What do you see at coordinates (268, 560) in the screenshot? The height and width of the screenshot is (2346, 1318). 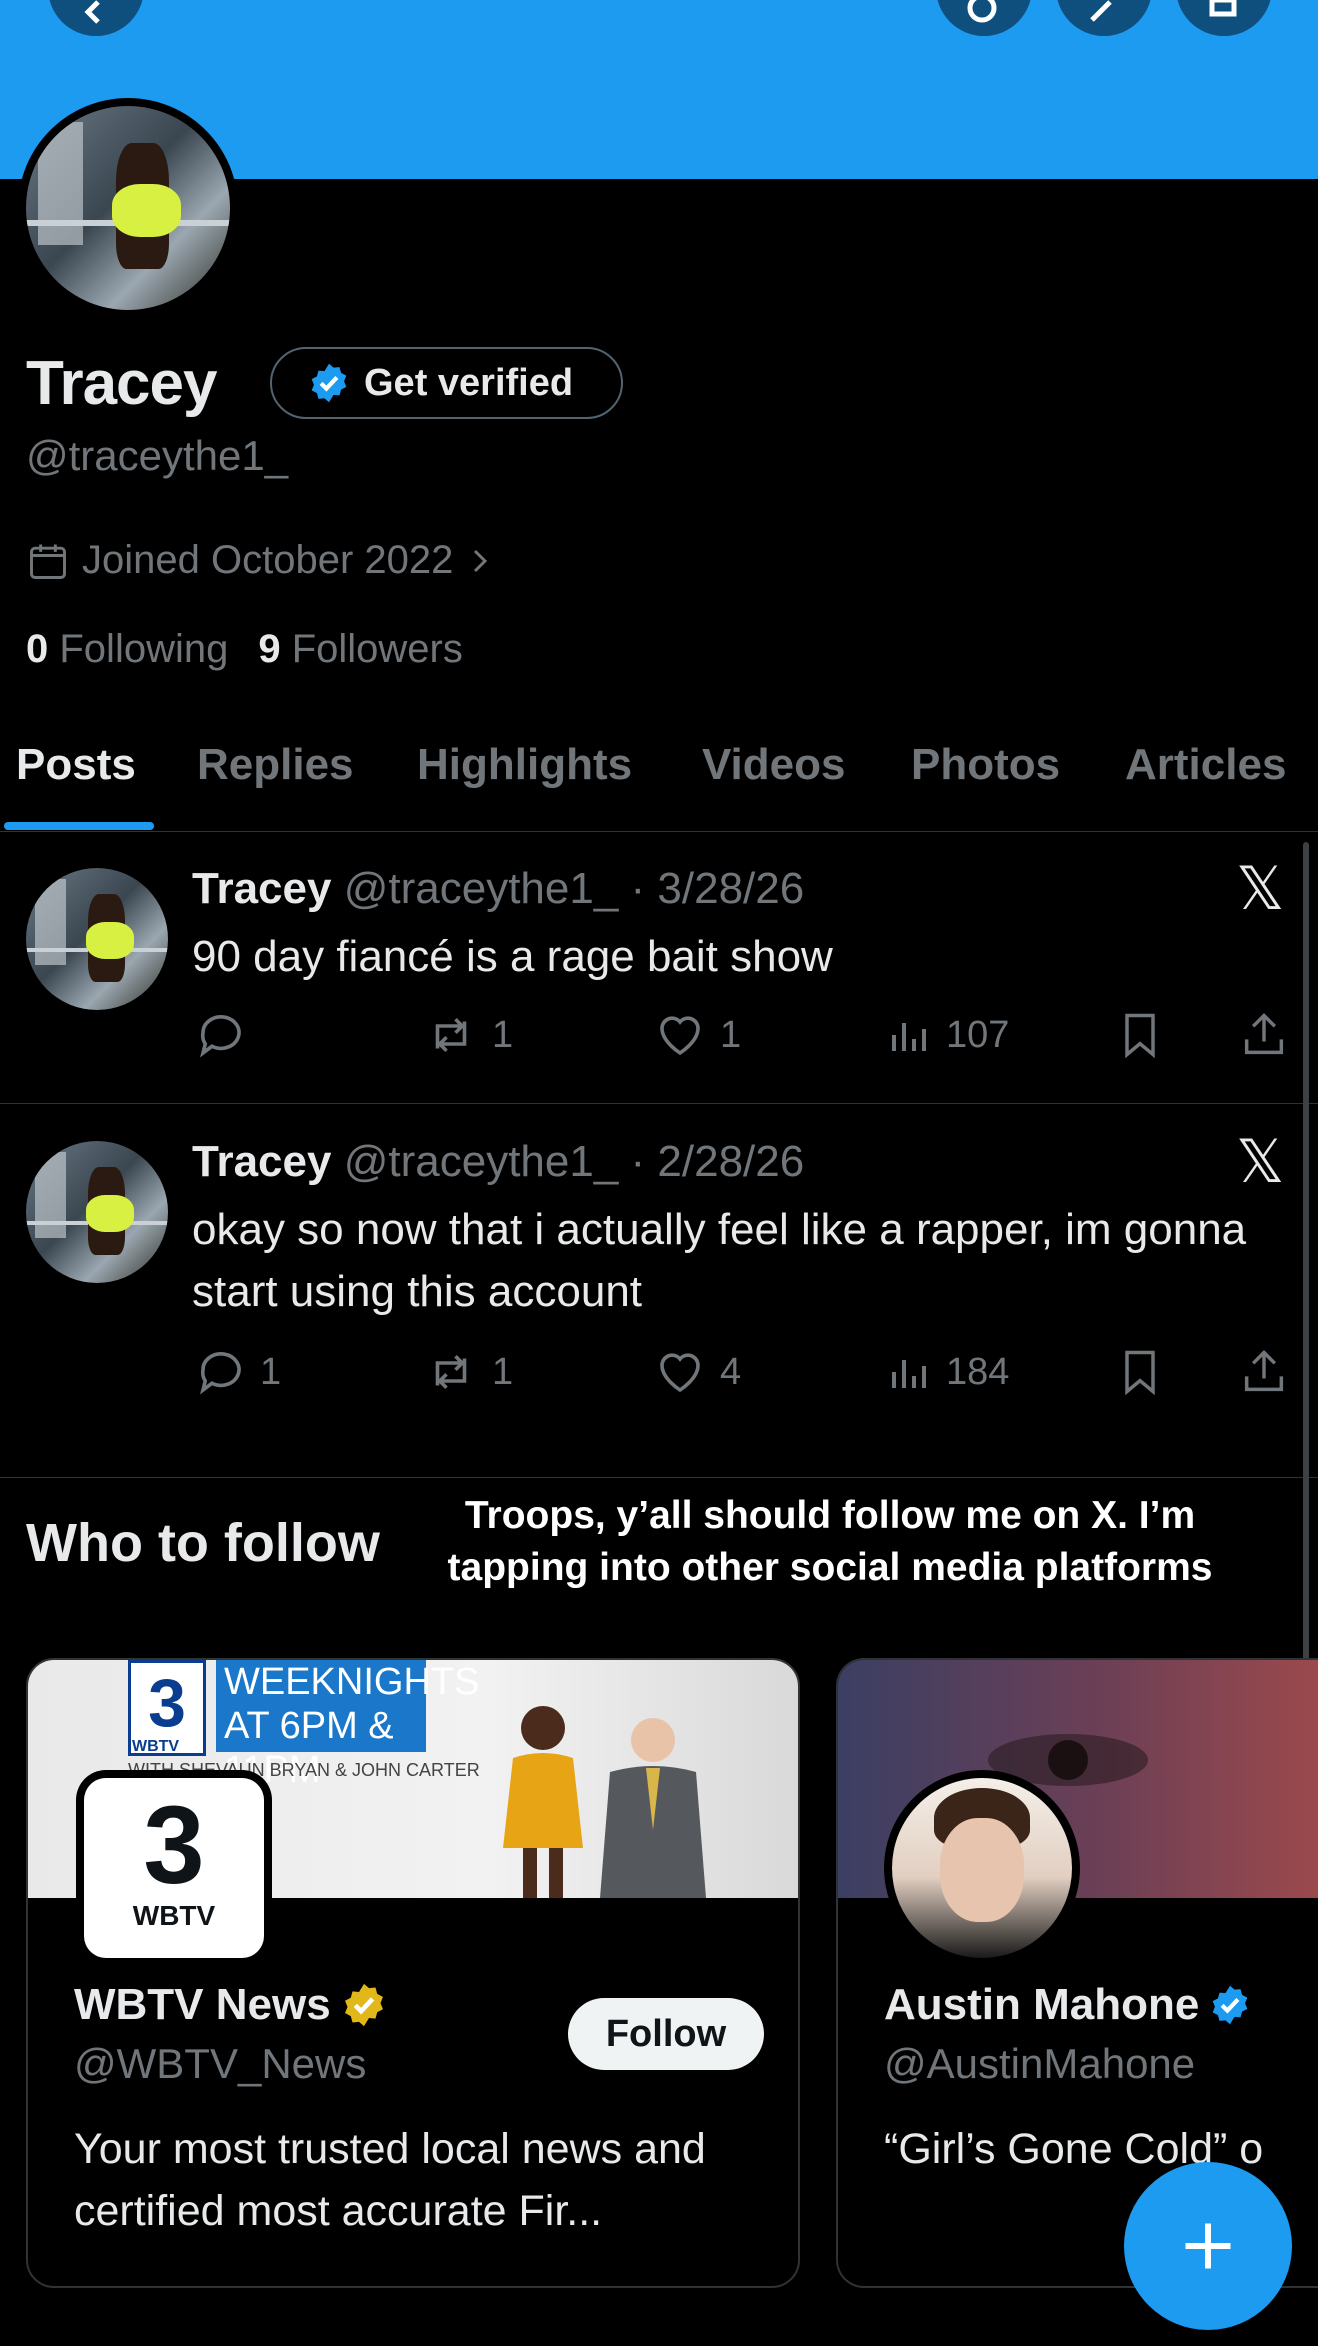 I see `joined-text: Joined October 2022` at bounding box center [268, 560].